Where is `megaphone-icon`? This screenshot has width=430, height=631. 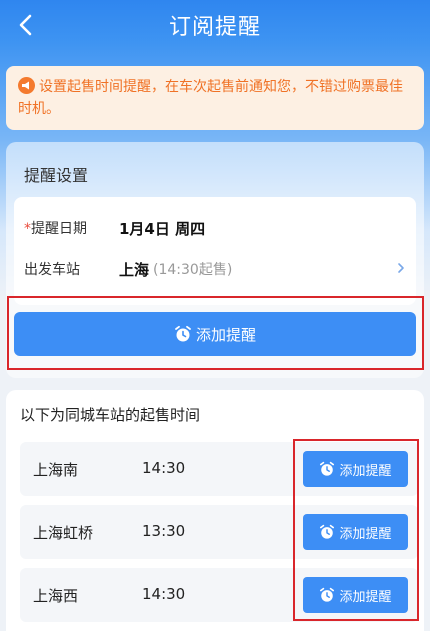 megaphone-icon is located at coordinates (26, 85).